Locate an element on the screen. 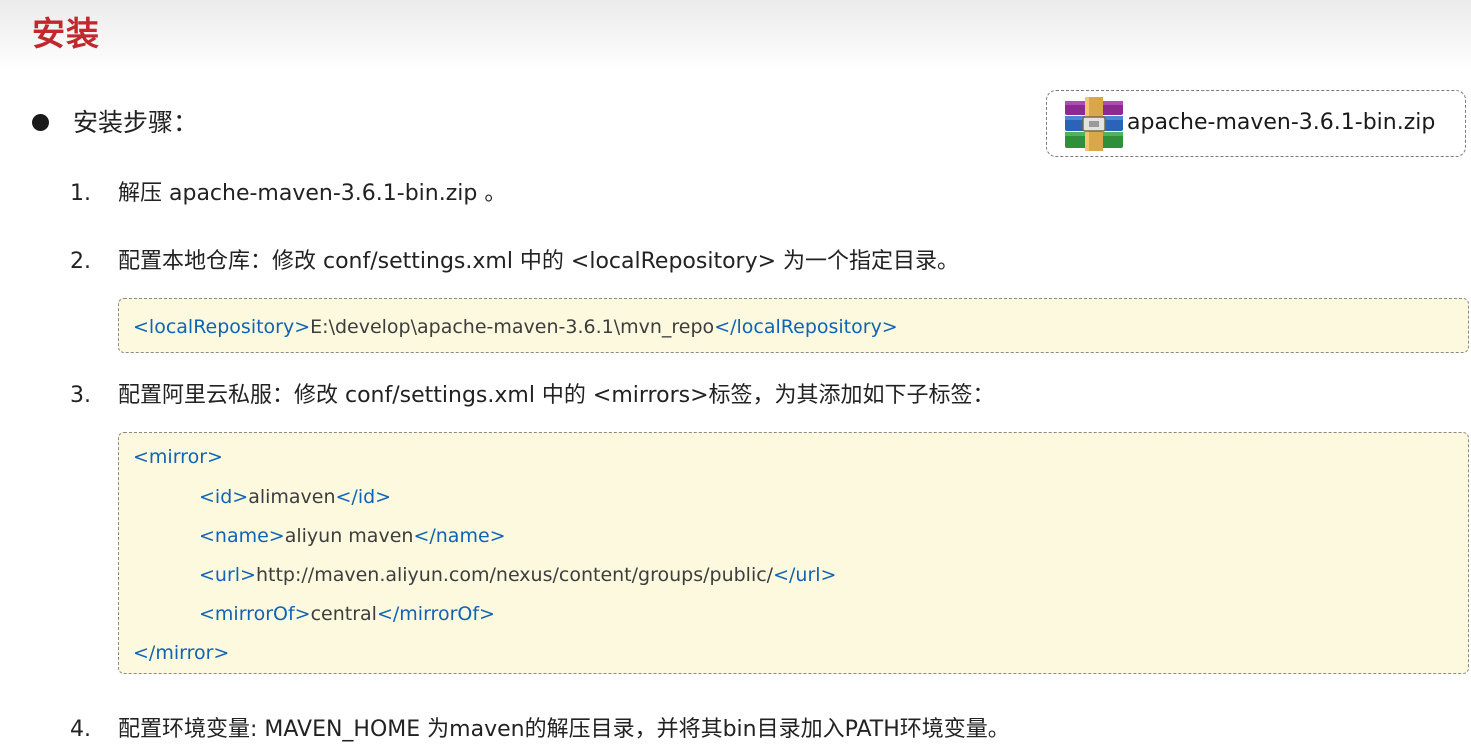  page-title: 安装 is located at coordinates (66, 33).